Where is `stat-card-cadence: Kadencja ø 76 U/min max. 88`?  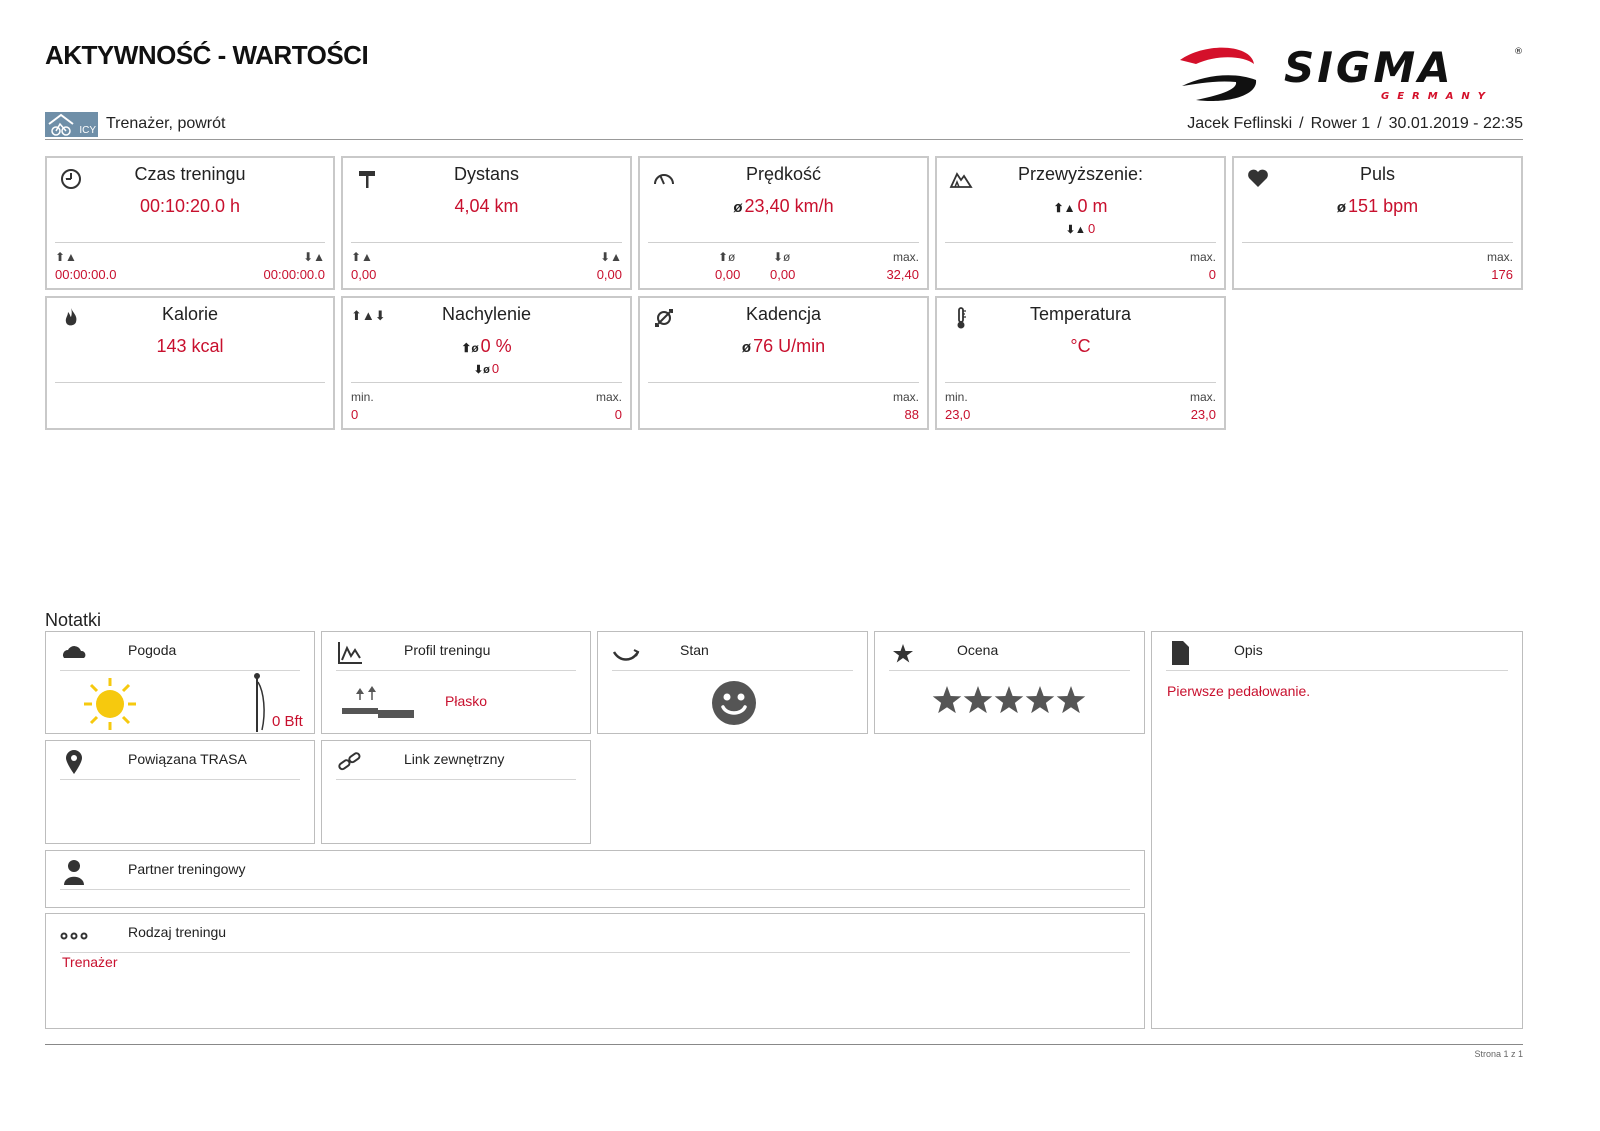 stat-card-cadence: Kadencja ø 76 U/min max. 88 is located at coordinates (783, 363).